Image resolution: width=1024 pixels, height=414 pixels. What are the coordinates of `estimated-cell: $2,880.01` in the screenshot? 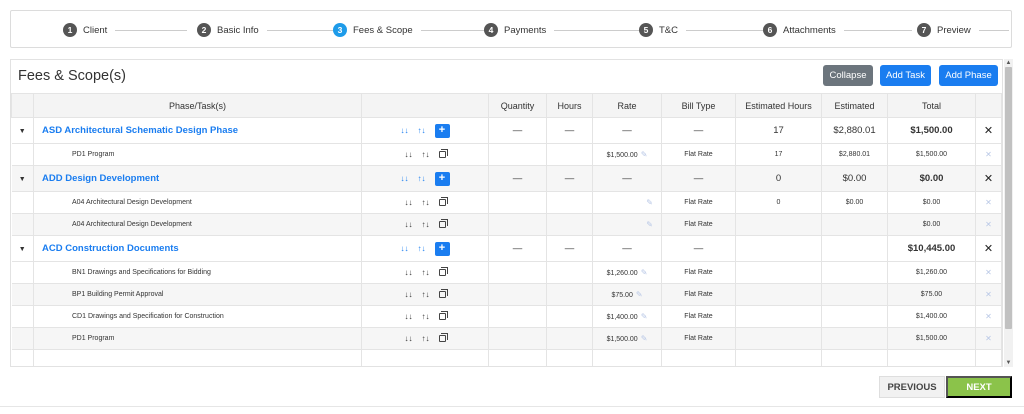 It's located at (854, 130).